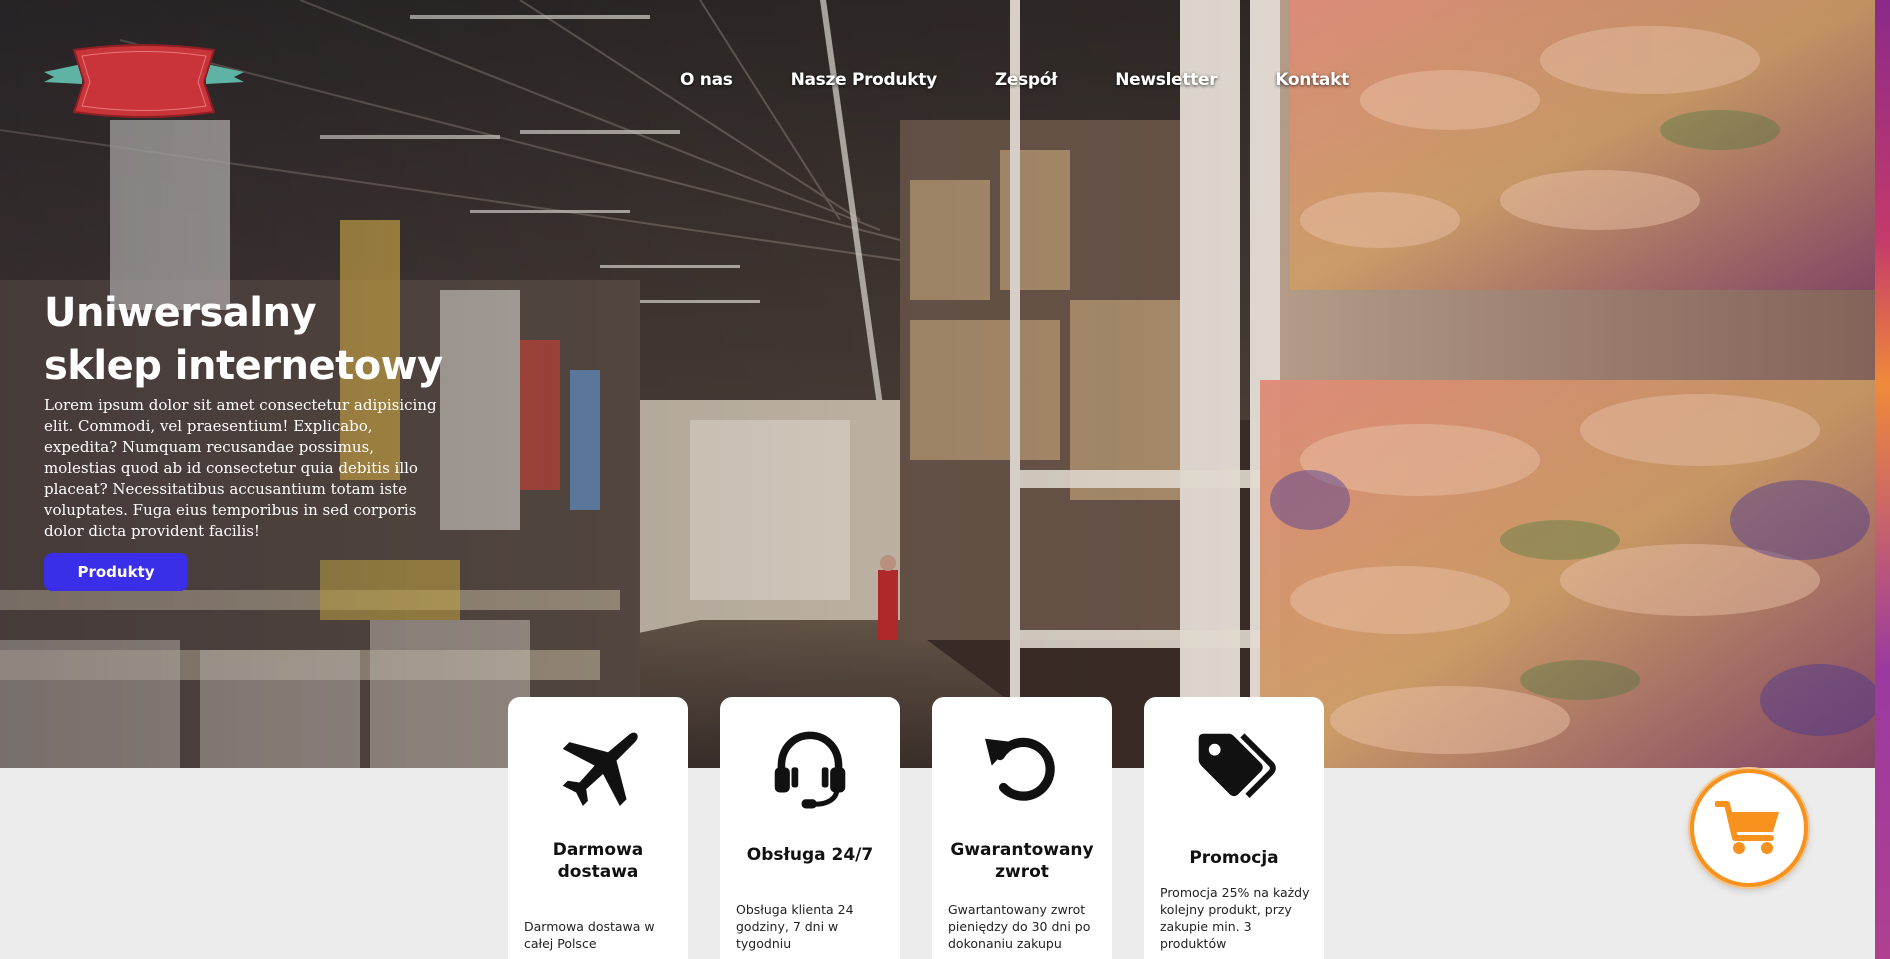 This screenshot has height=959, width=1890. I want to click on feature-title: Obsługa 24/7, so click(810, 855).